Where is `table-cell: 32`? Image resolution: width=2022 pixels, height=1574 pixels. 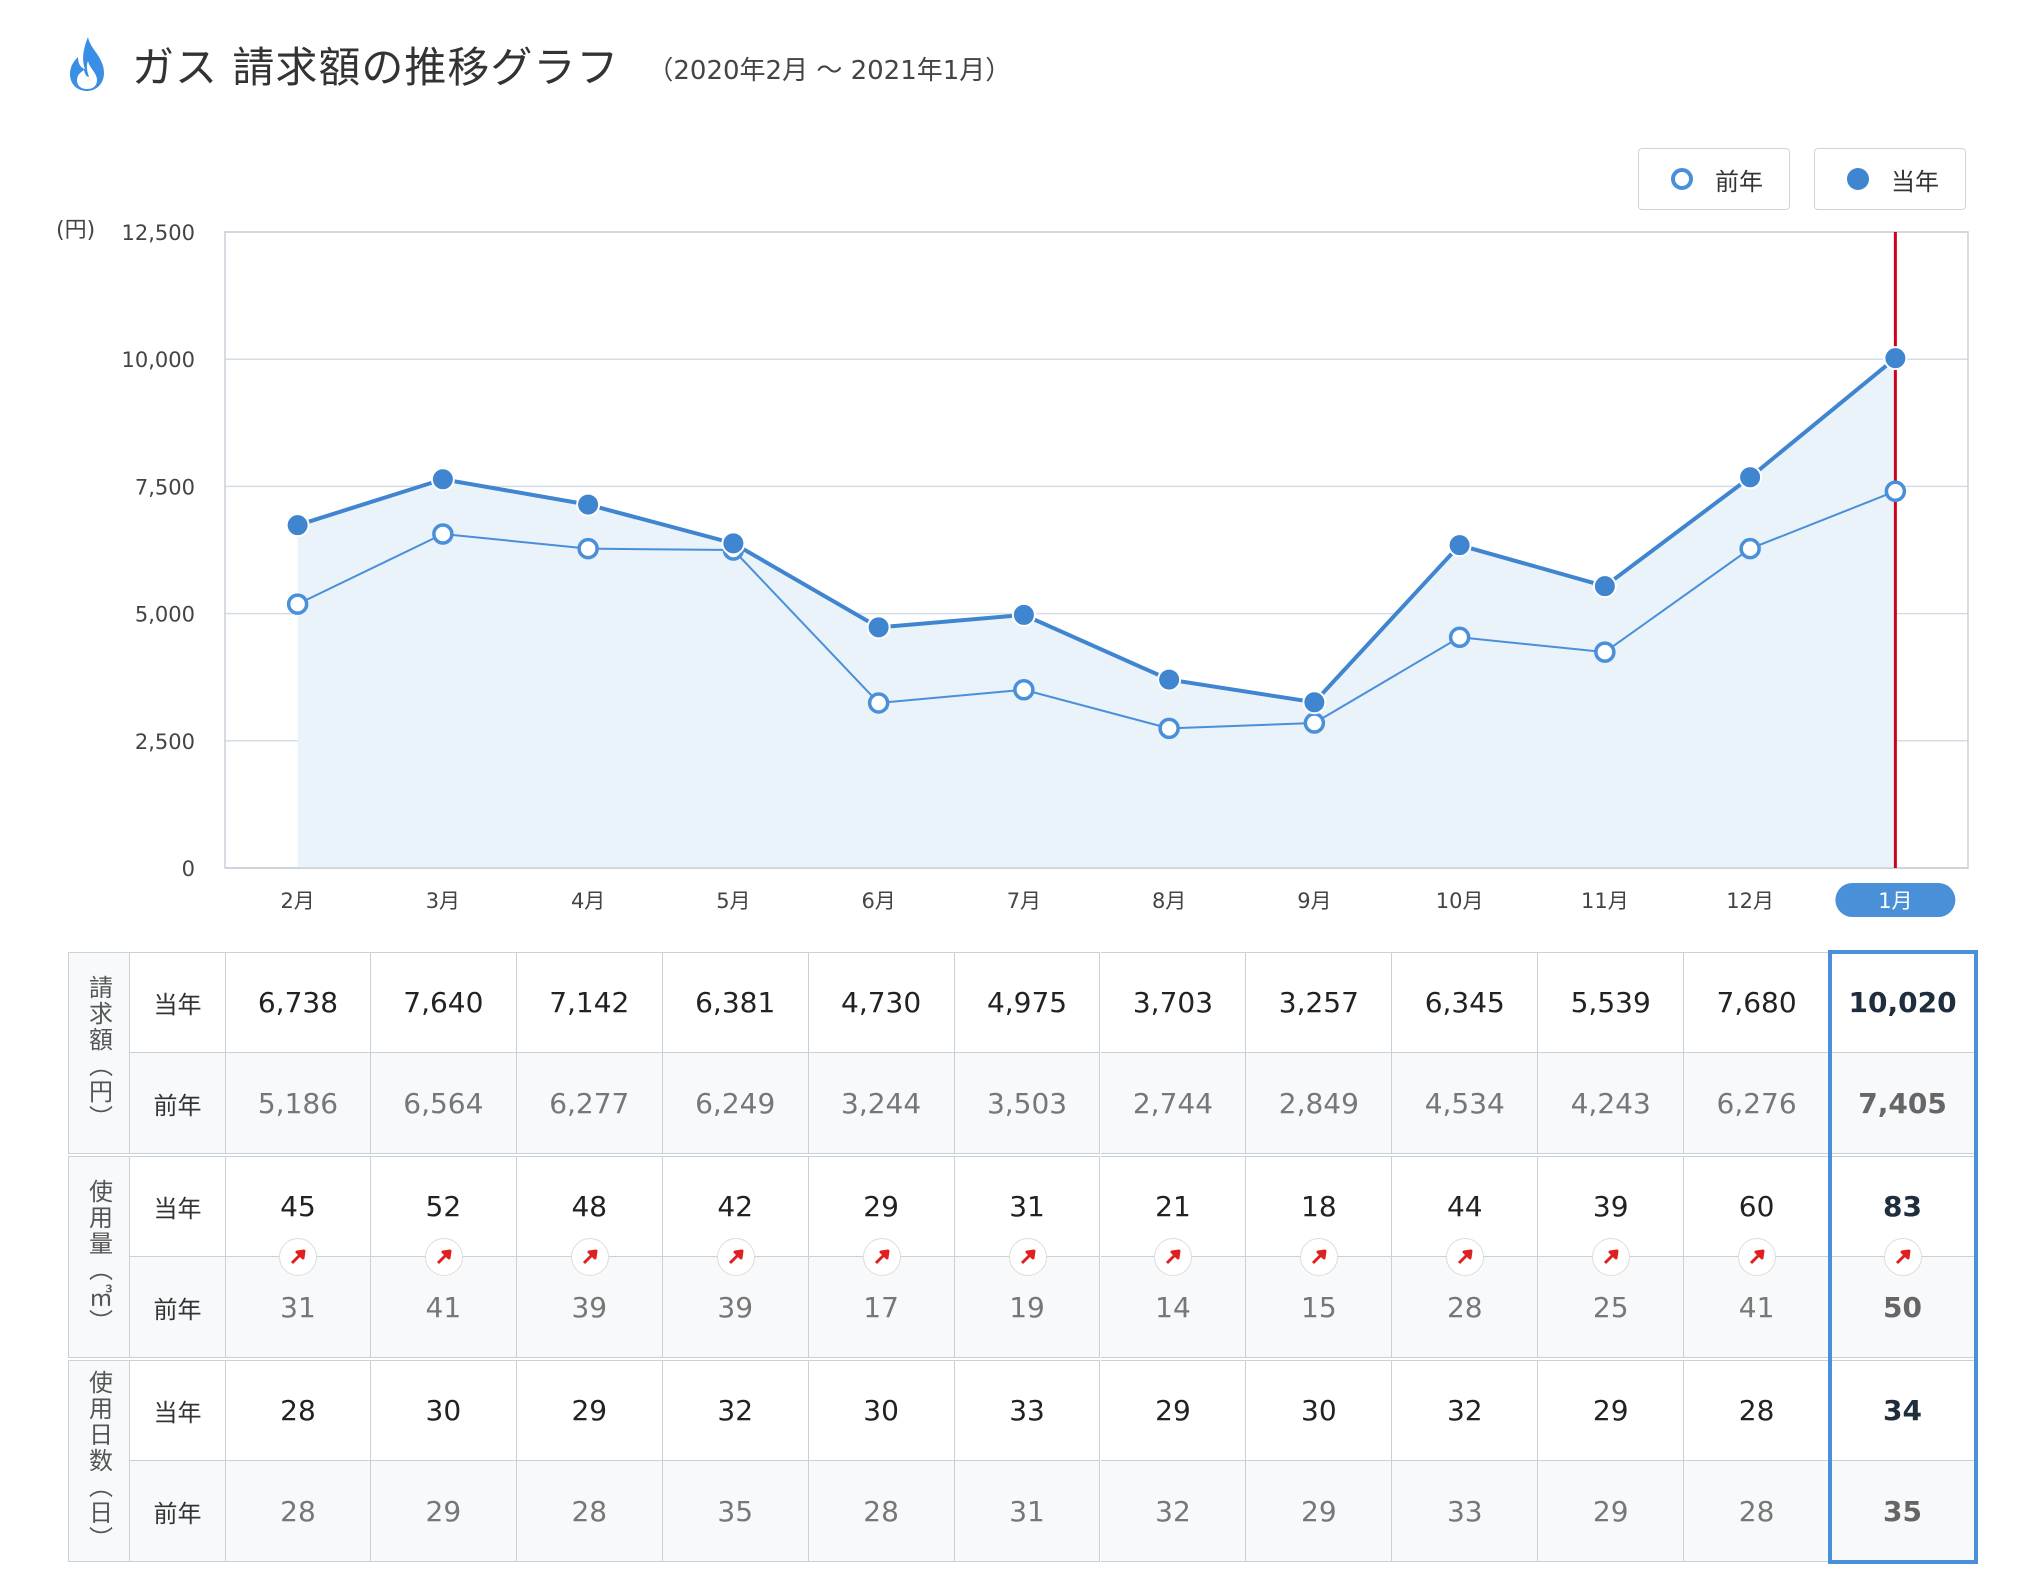
table-cell: 32 is located at coordinates (735, 1410).